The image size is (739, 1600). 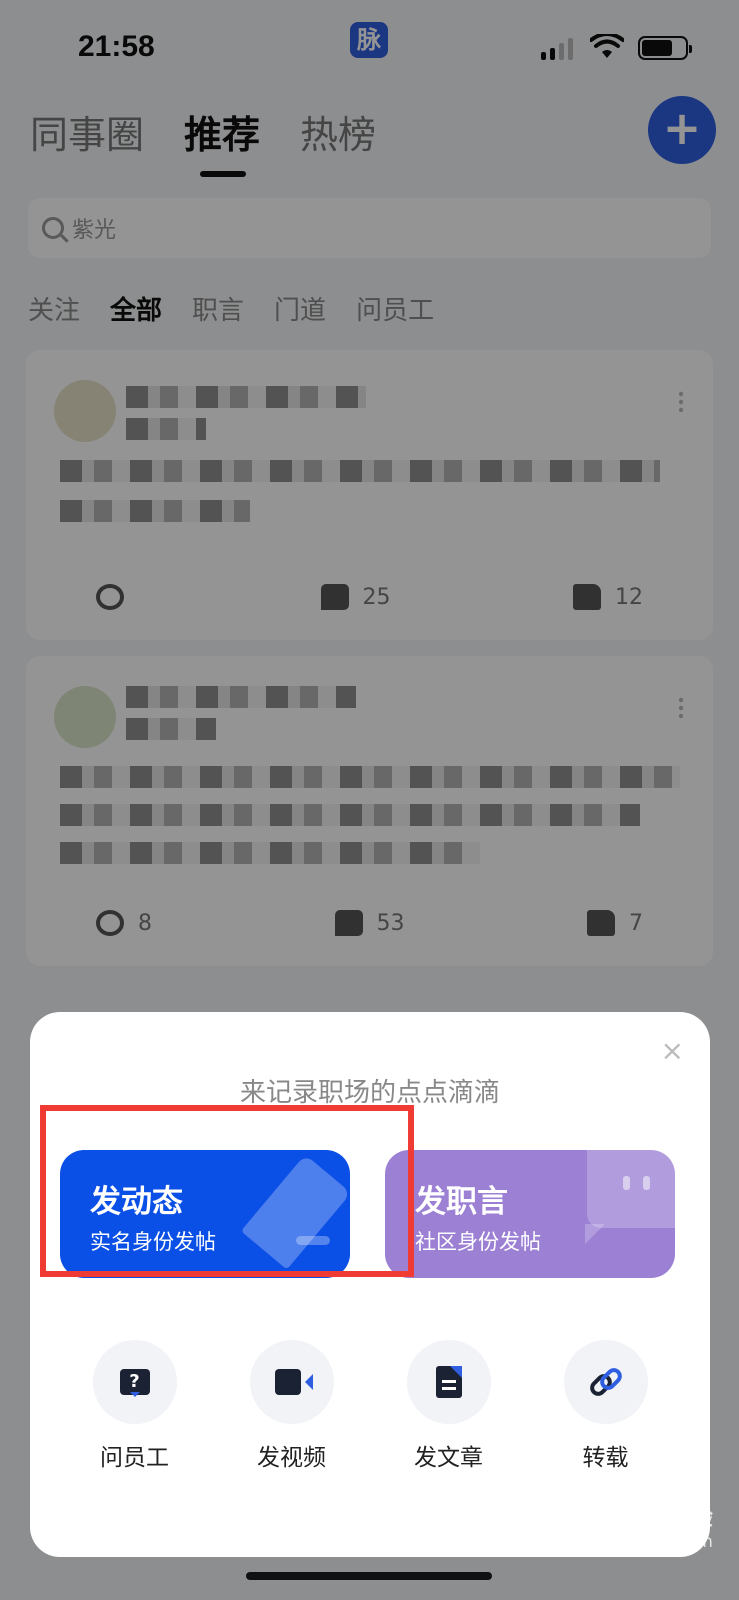 What do you see at coordinates (448, 1382) in the screenshot?
I see `article-icon` at bounding box center [448, 1382].